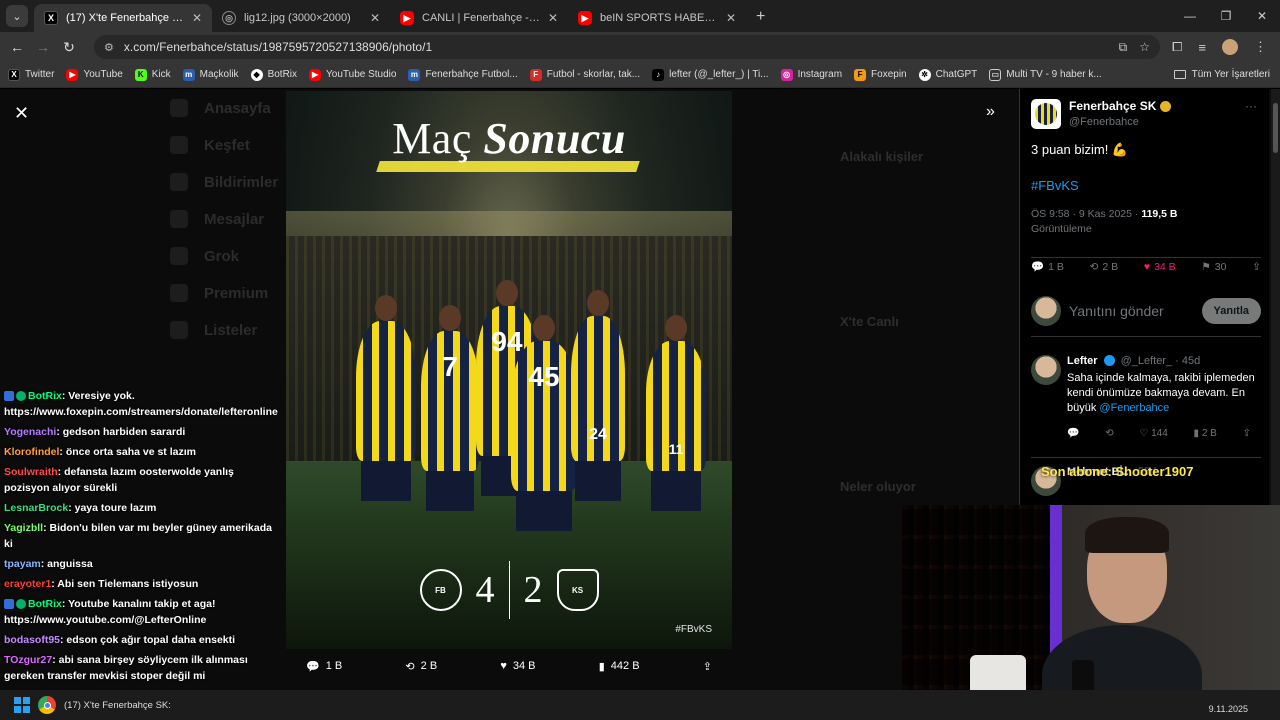 The image size is (1280, 720). I want to click on install-app-icon: ⧉, so click(1123, 47).